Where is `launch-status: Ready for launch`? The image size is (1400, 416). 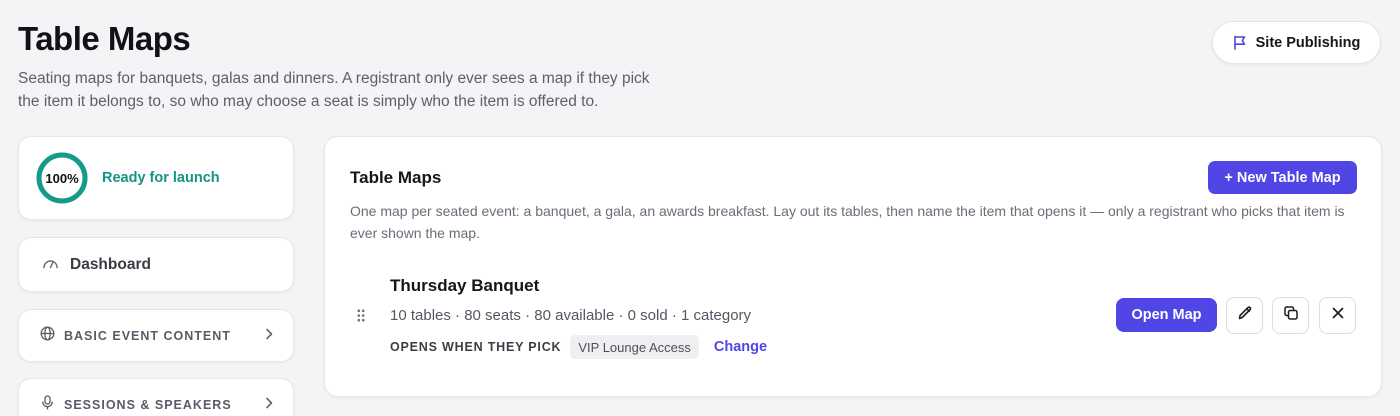 launch-status: Ready for launch is located at coordinates (161, 178).